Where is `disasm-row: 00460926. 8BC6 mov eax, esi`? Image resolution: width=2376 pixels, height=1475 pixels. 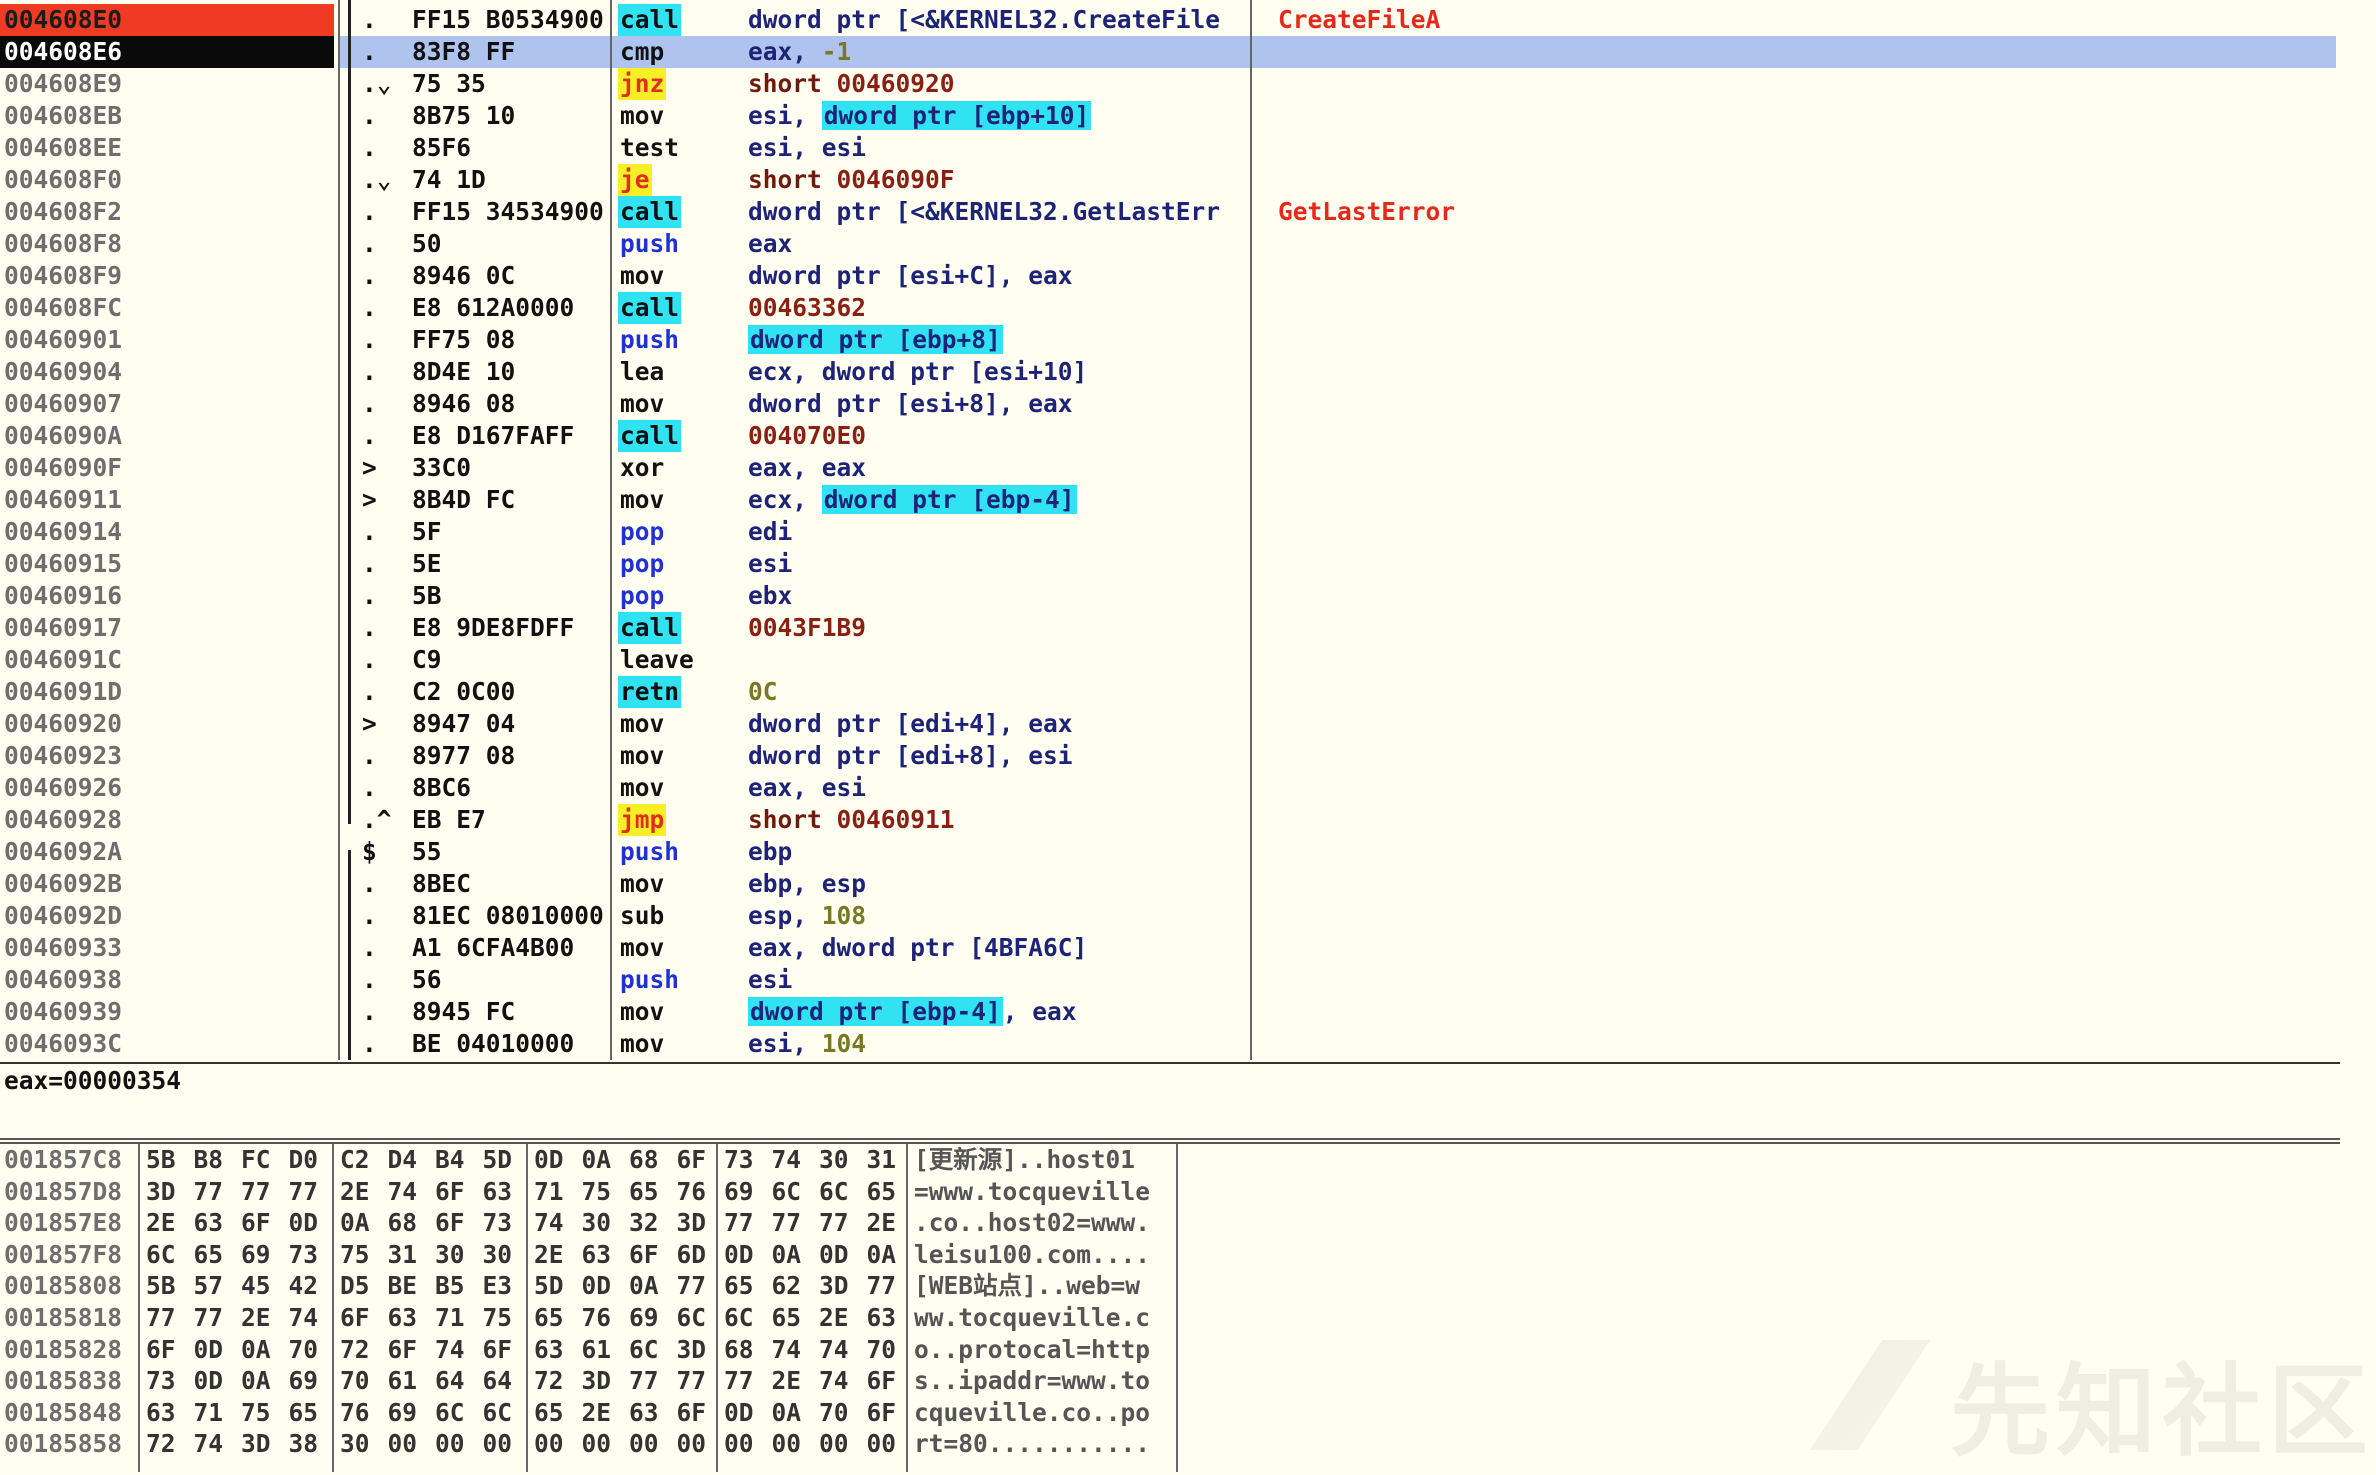 disasm-row: 00460926. 8BC6 mov eax, esi is located at coordinates (1170, 788).